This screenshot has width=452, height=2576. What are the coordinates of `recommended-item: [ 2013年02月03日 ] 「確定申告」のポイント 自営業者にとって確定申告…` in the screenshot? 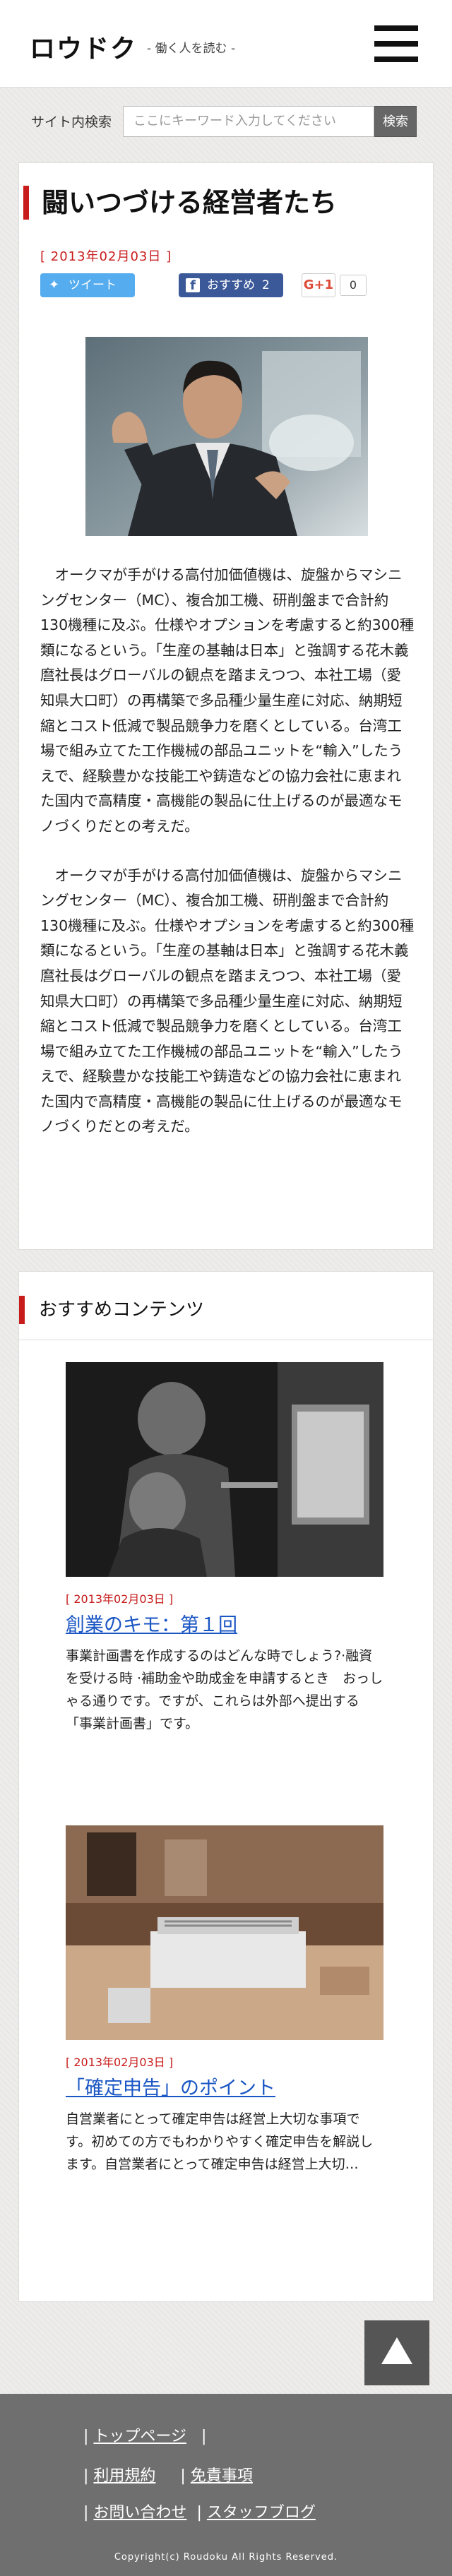 It's located at (224, 1998).